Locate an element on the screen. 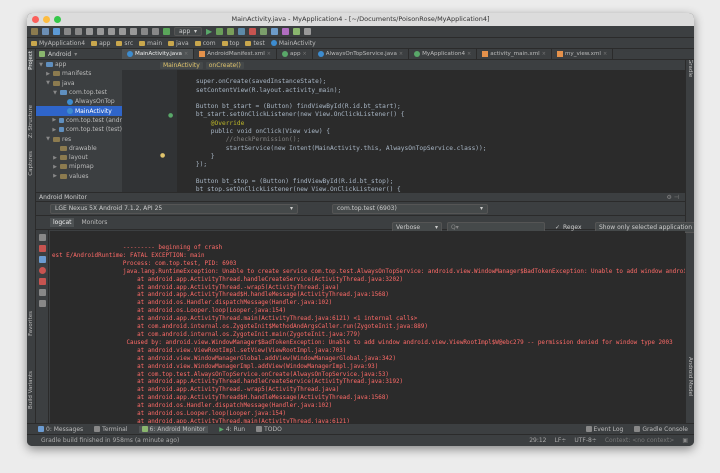 This screenshot has width=720, height=473. terminate-icon is located at coordinates (42, 281).